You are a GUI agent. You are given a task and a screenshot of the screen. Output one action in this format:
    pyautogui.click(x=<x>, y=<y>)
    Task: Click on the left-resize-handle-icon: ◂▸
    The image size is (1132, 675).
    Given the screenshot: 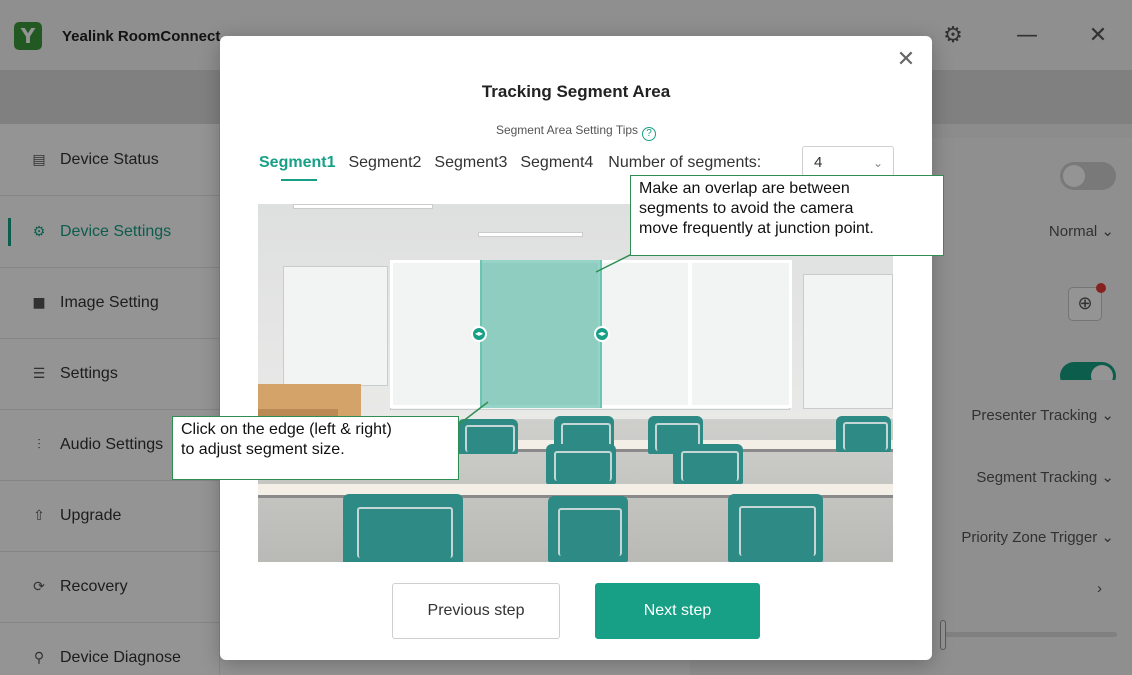 What is the action you would take?
    pyautogui.click(x=479, y=334)
    